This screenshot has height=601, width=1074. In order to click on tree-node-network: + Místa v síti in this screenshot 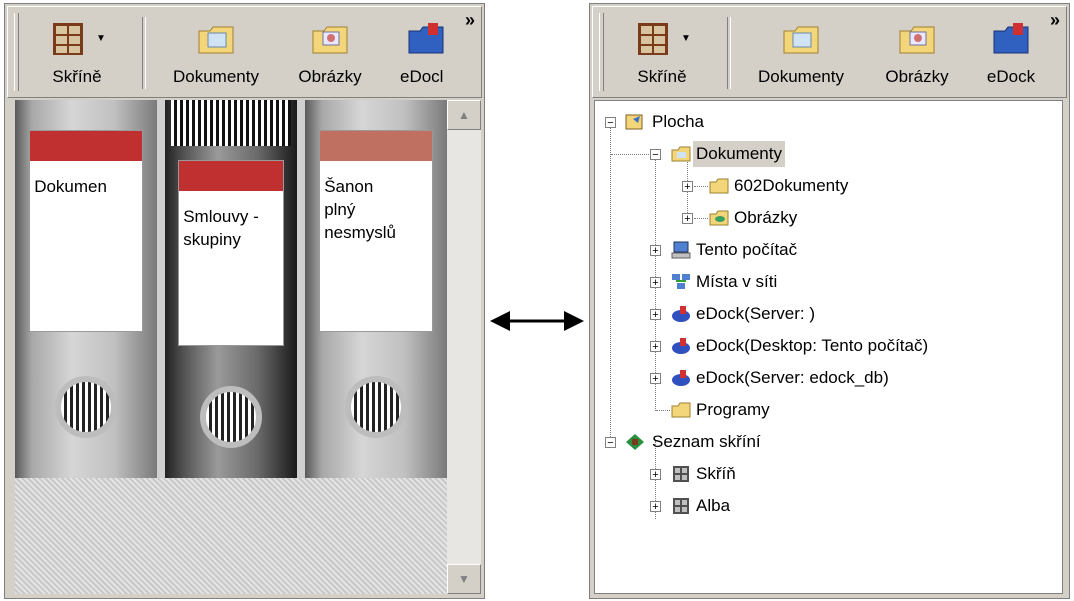, I will do `click(725, 282)`.